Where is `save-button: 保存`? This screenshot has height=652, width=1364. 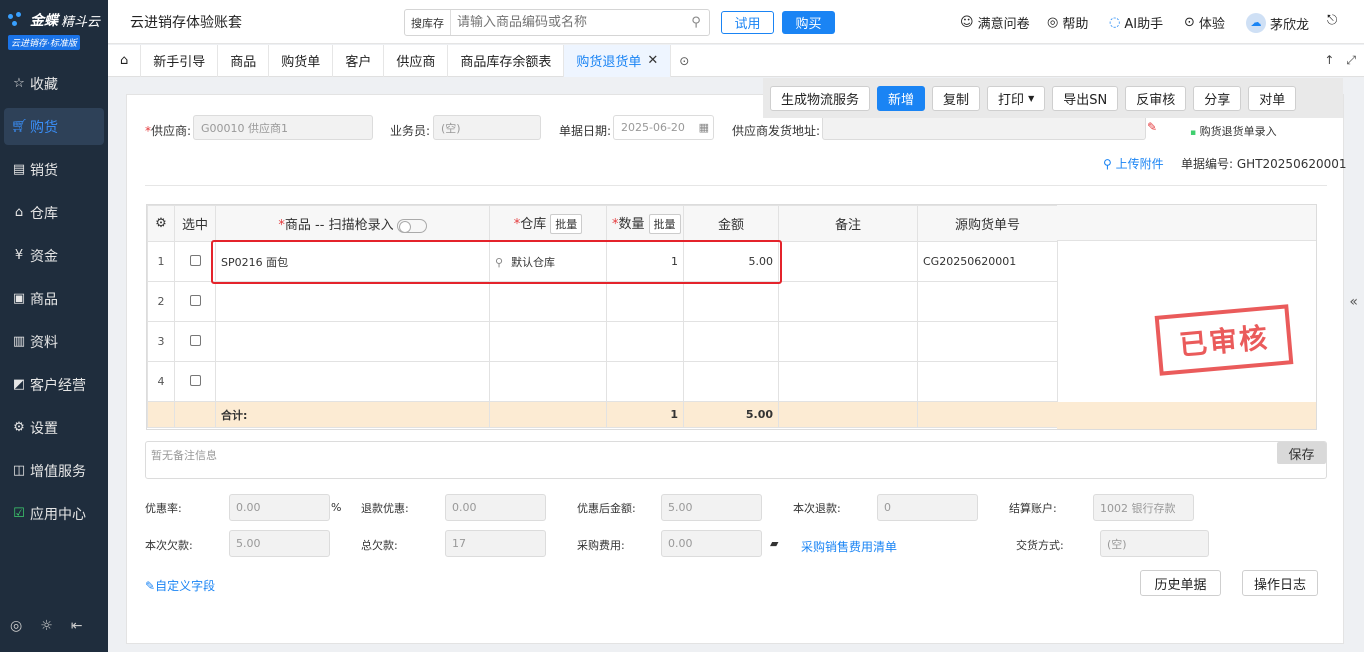 save-button: 保存 is located at coordinates (1301, 453).